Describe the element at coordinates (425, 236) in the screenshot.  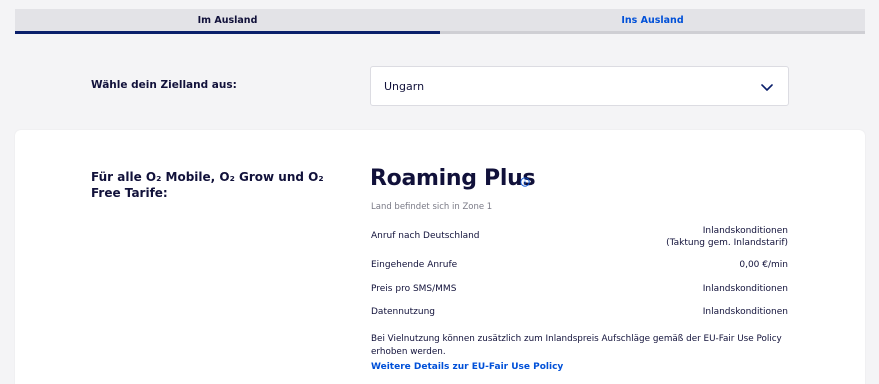
I see `row-label-call-germany: Anruf nach Deutschland` at that location.